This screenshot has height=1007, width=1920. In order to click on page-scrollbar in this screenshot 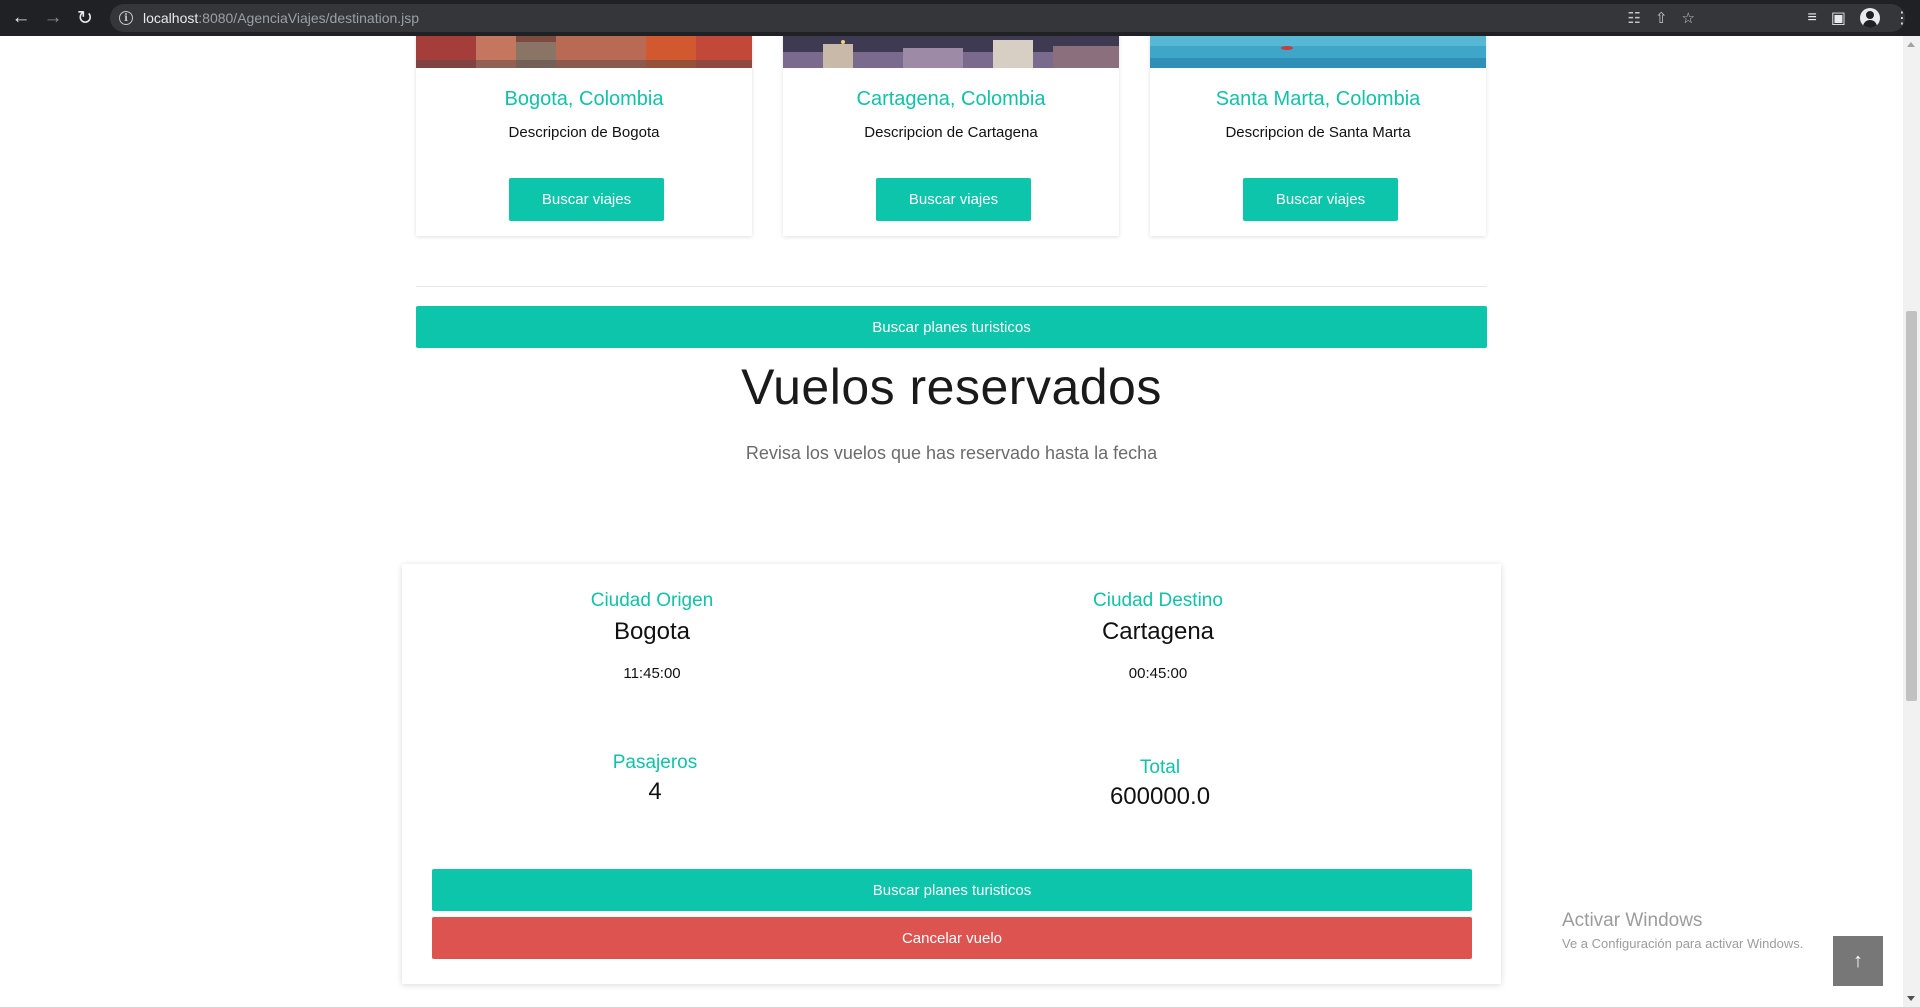, I will do `click(1911, 521)`.